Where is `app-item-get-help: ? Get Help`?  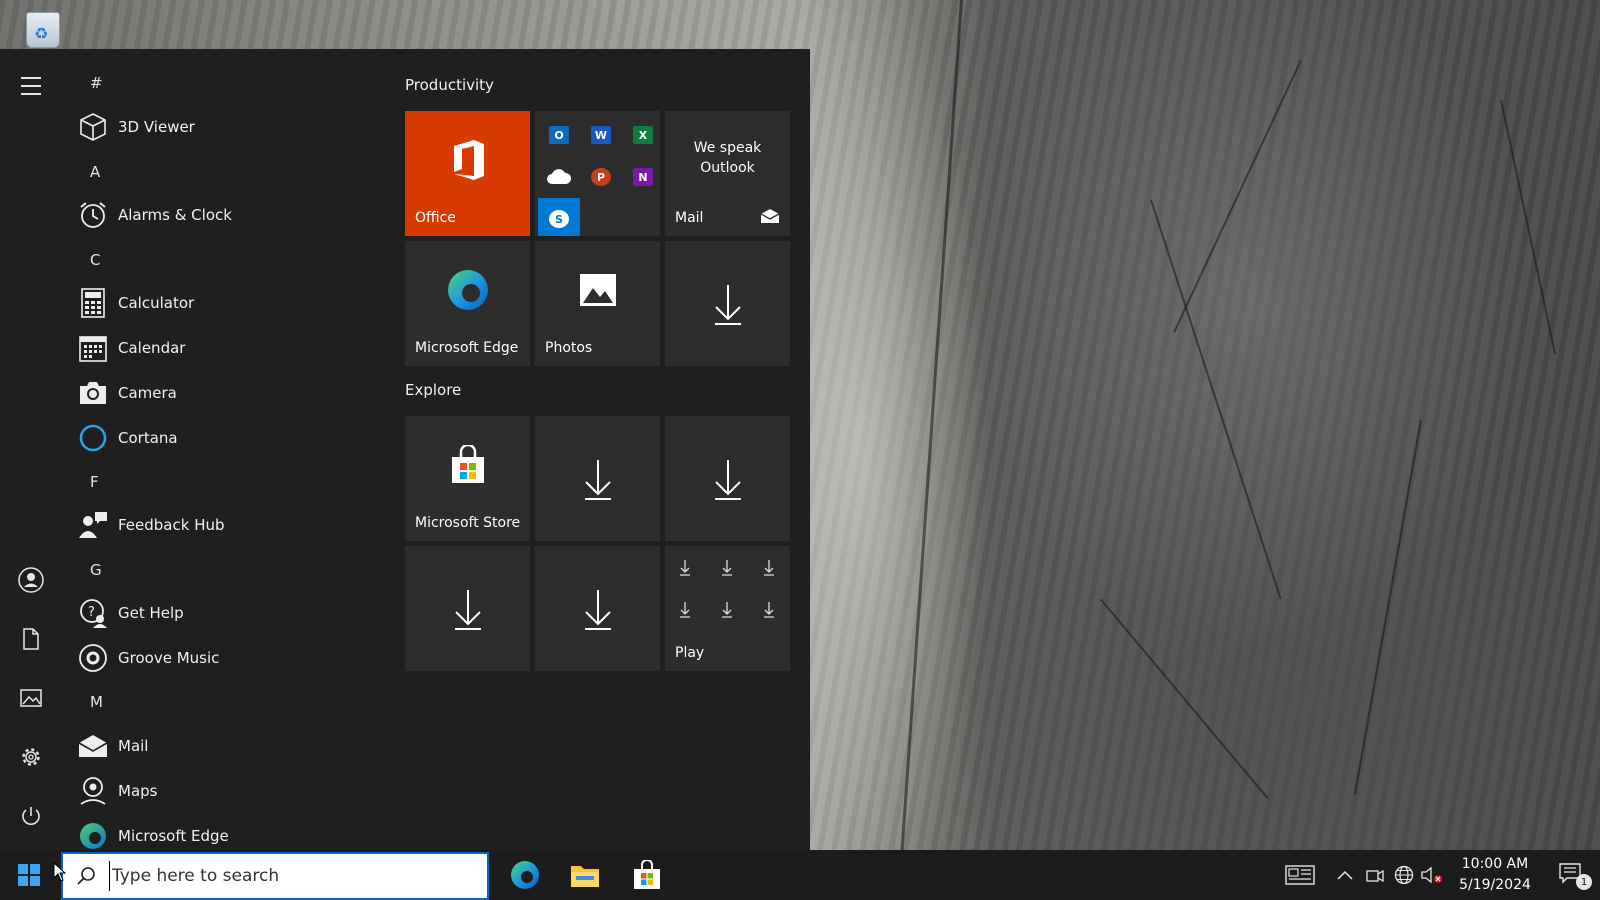
app-item-get-help: ? Get Help is located at coordinates (228, 613).